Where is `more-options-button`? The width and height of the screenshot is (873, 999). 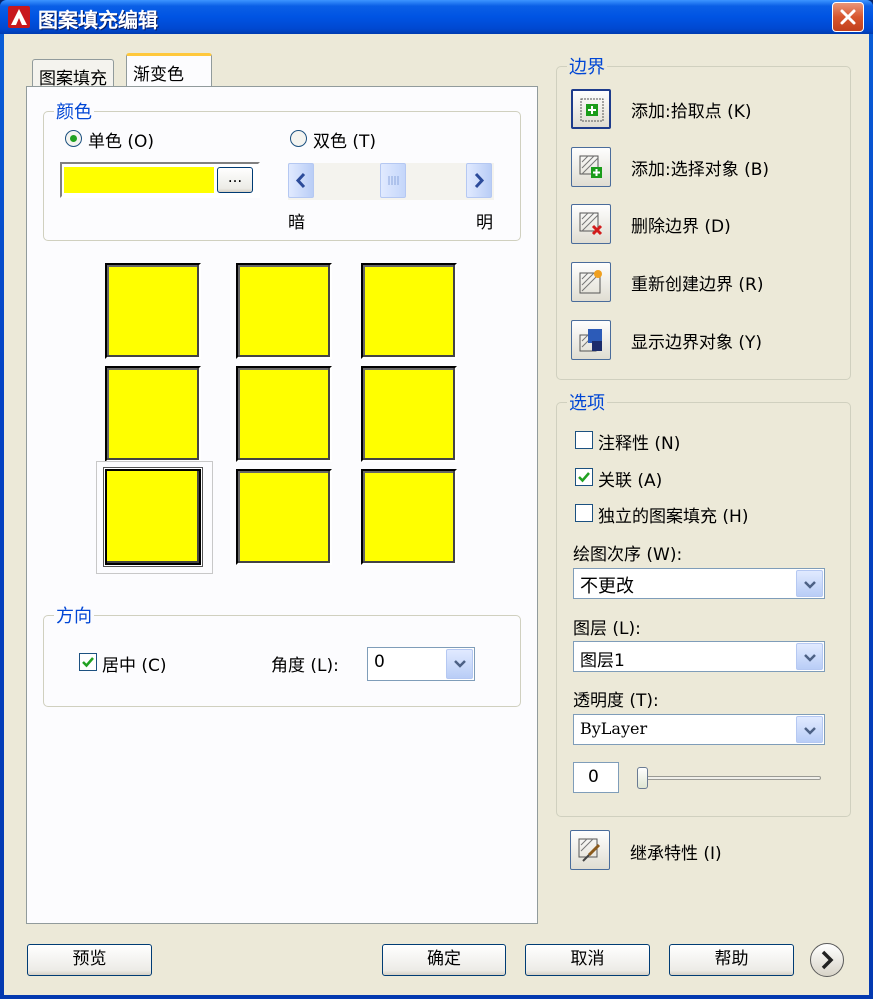
more-options-button is located at coordinates (827, 960).